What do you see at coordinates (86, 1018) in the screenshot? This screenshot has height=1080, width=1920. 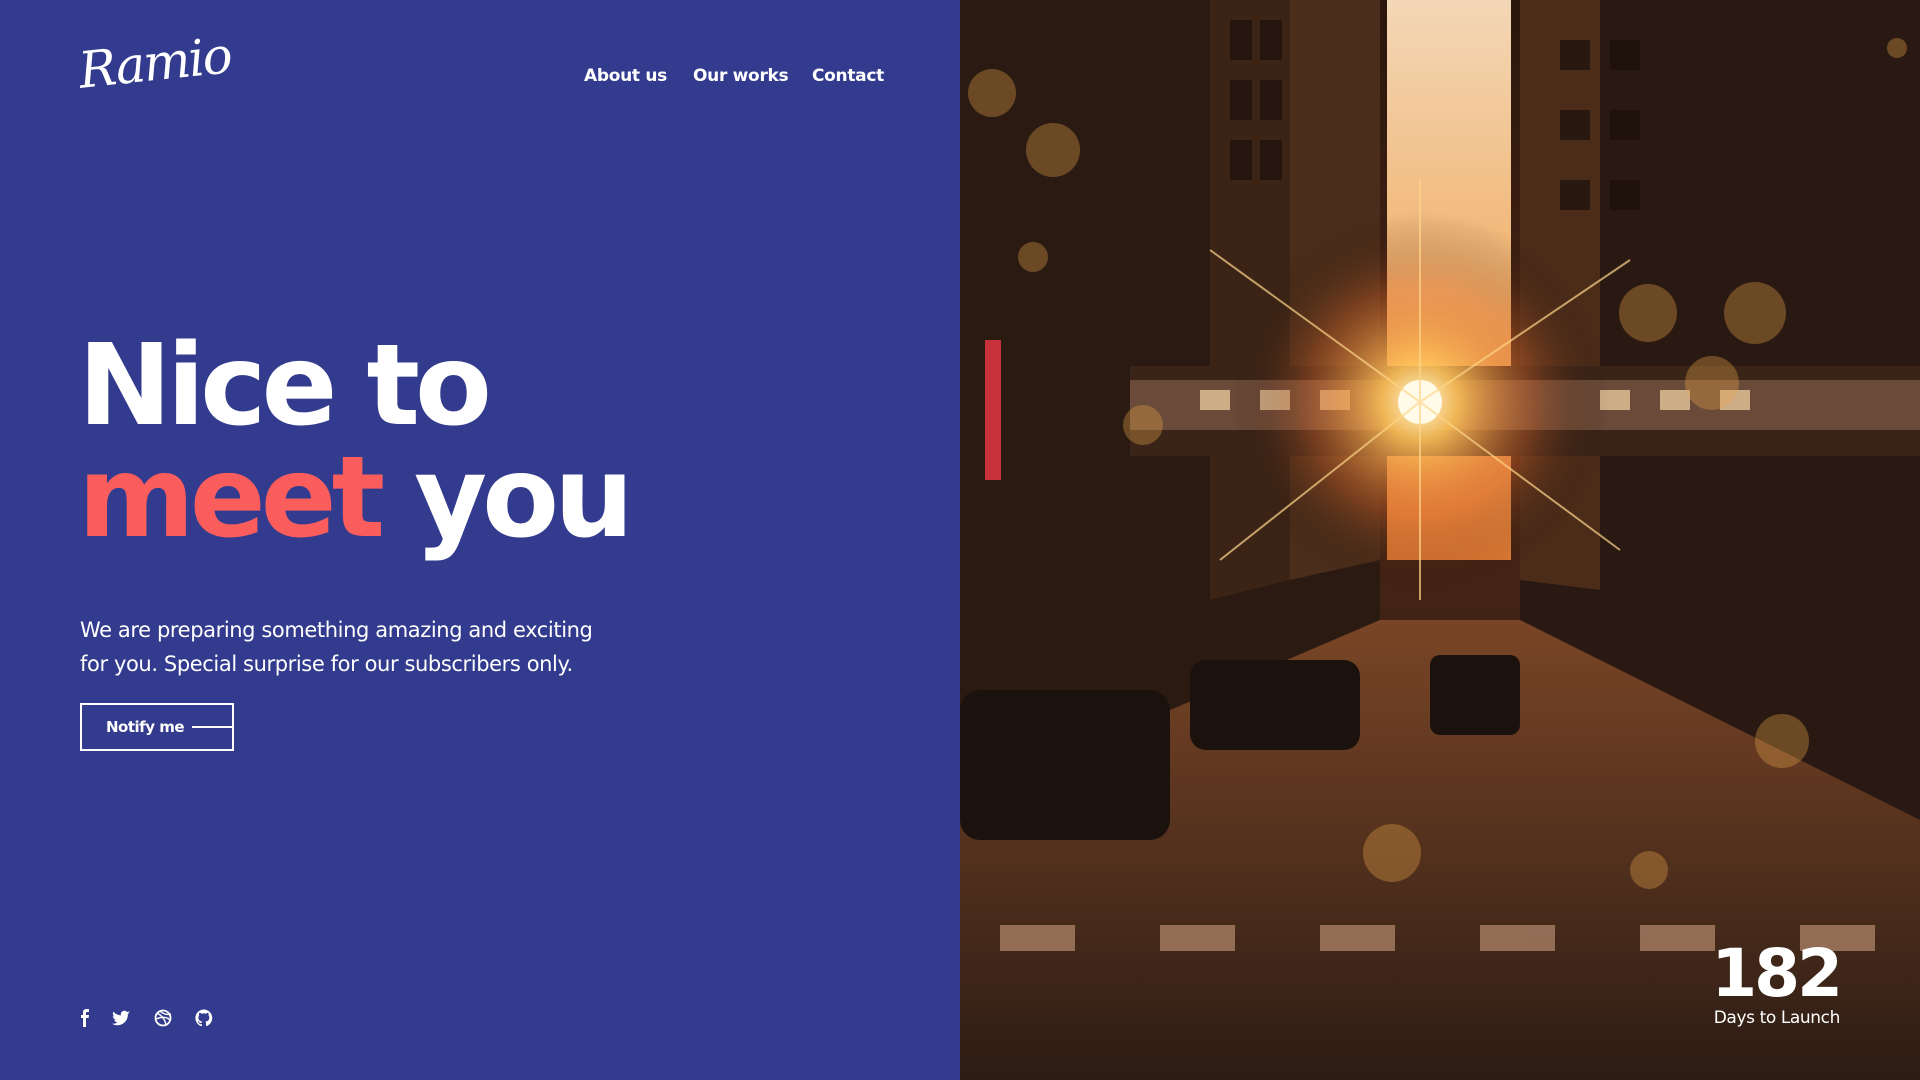 I see `facebook-icon` at bounding box center [86, 1018].